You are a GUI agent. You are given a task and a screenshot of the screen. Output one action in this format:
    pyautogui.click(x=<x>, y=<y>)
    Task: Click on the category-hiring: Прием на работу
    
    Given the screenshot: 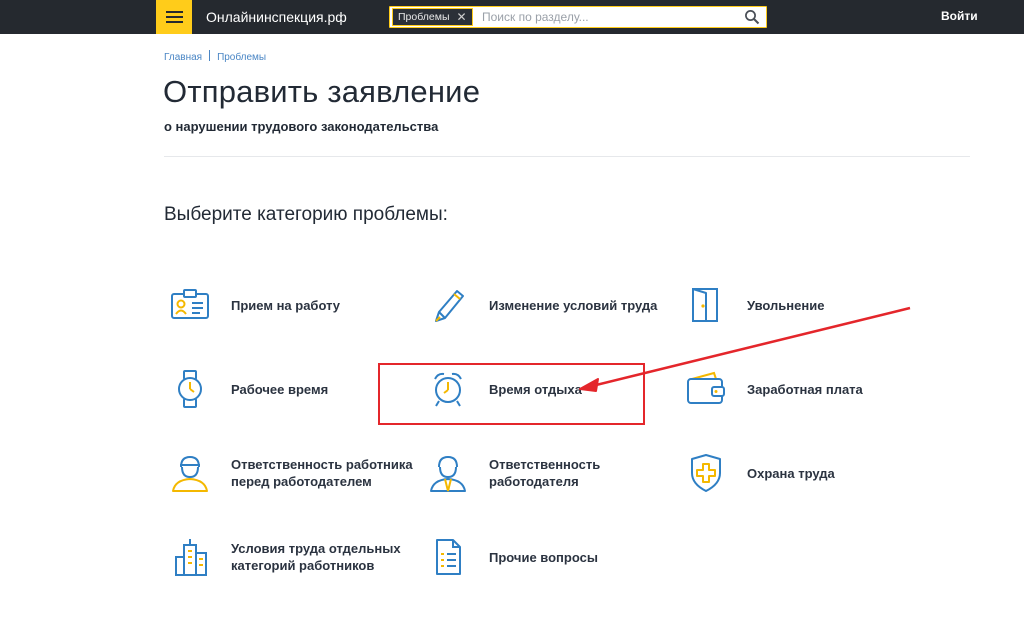 What is the action you would take?
    pyautogui.click(x=254, y=305)
    